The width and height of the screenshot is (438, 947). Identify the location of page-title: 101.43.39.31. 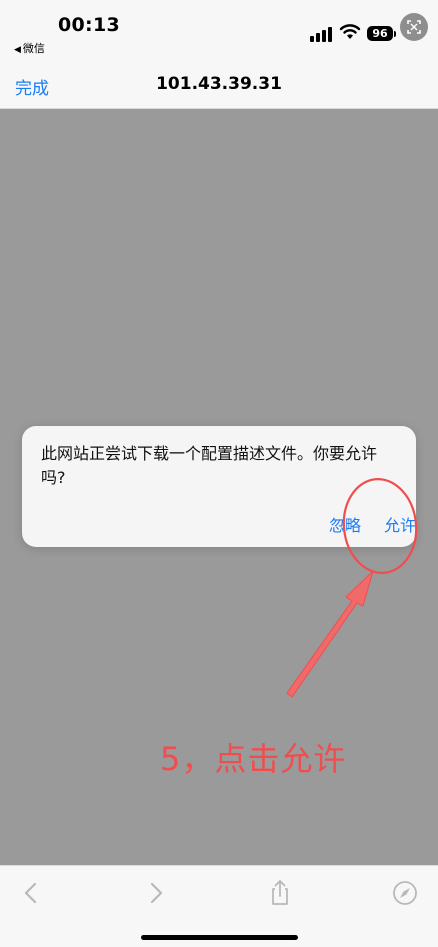
(219, 84).